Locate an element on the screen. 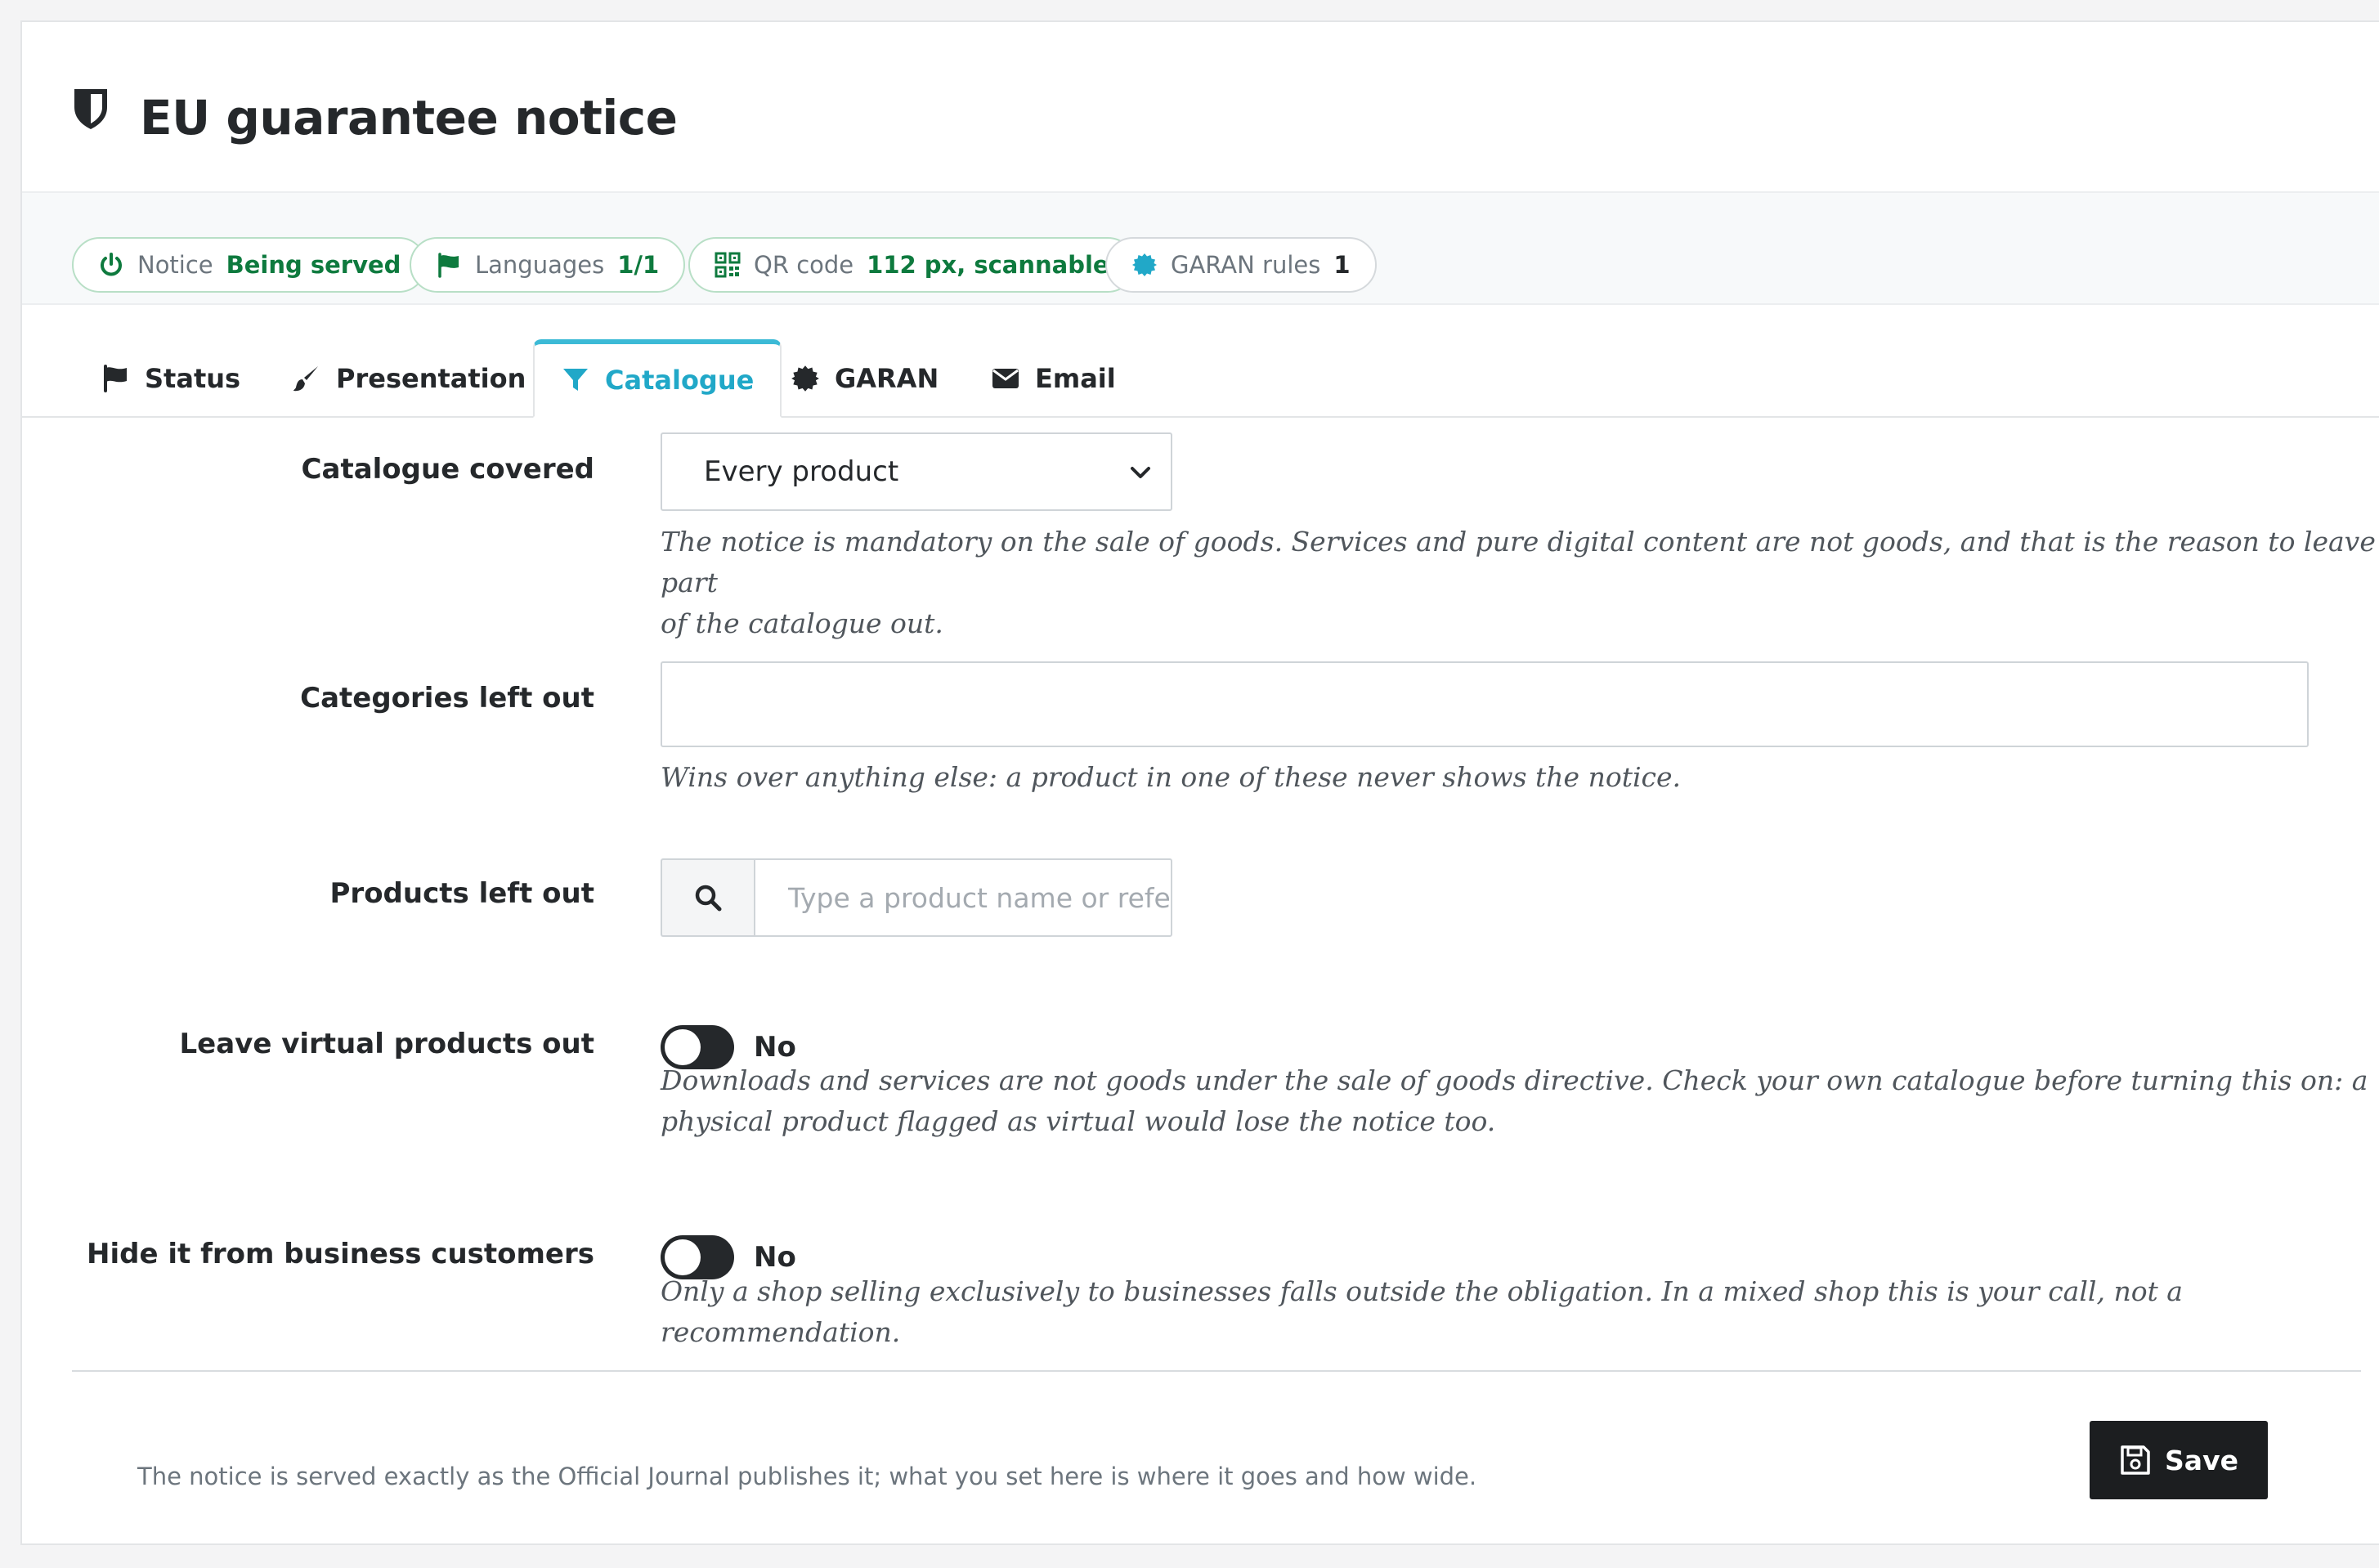  power-icon is located at coordinates (112, 265).